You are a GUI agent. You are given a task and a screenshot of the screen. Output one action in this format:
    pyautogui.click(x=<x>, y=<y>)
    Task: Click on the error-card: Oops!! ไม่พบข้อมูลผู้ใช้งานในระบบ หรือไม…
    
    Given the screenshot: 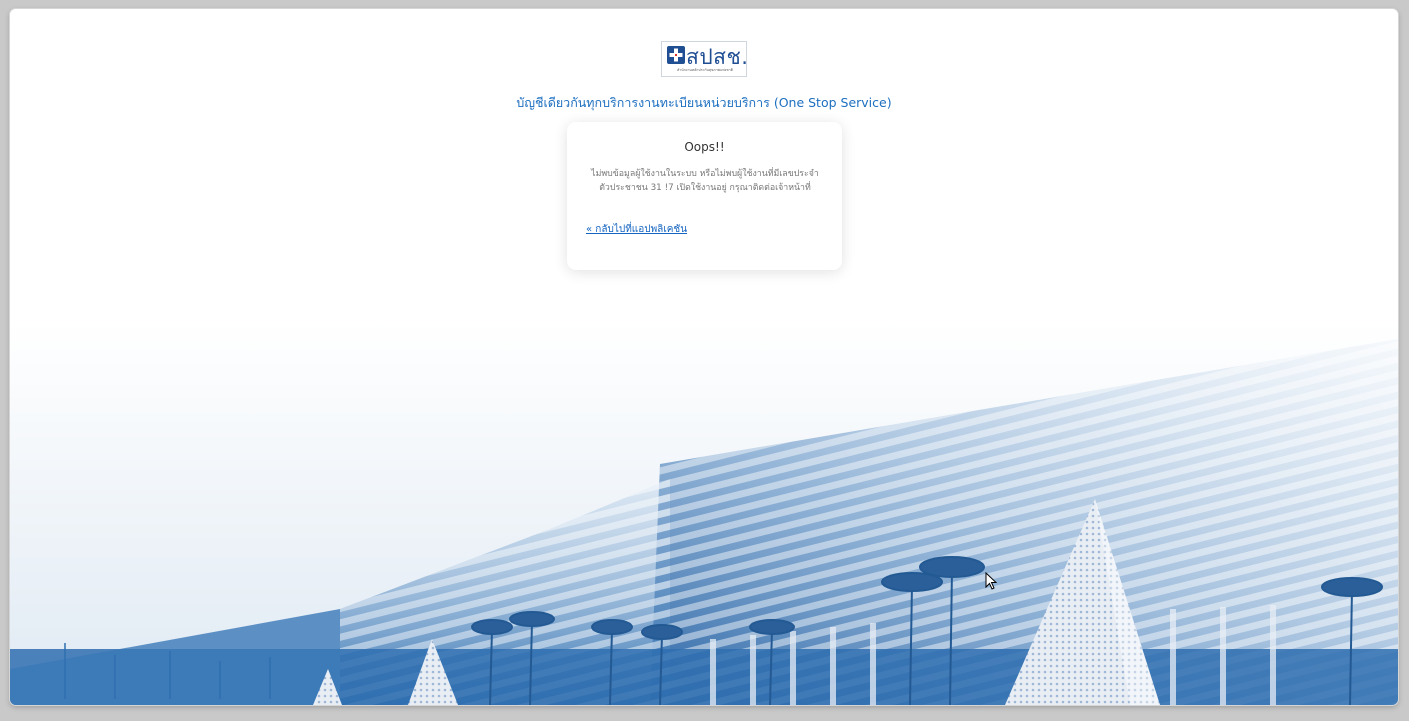 What is the action you would take?
    pyautogui.click(x=704, y=196)
    